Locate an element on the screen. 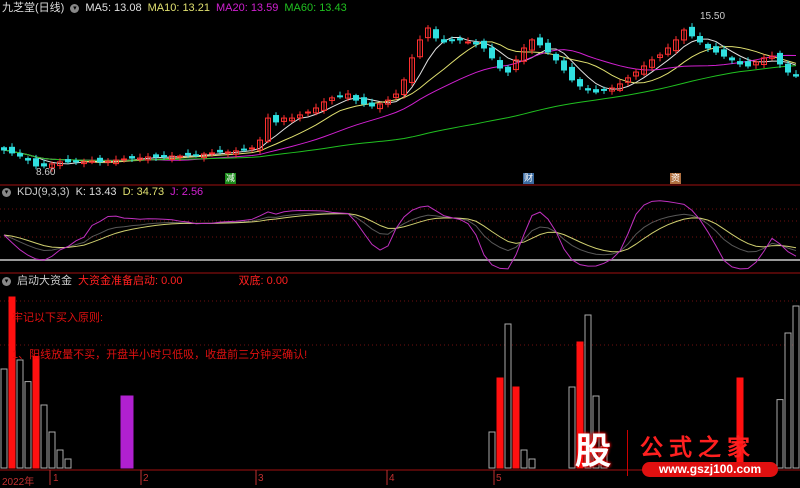  fund-header: ▾ 启动大资金 大资金准备启动: 0.00 双底: 0.00 is located at coordinates (145, 281).